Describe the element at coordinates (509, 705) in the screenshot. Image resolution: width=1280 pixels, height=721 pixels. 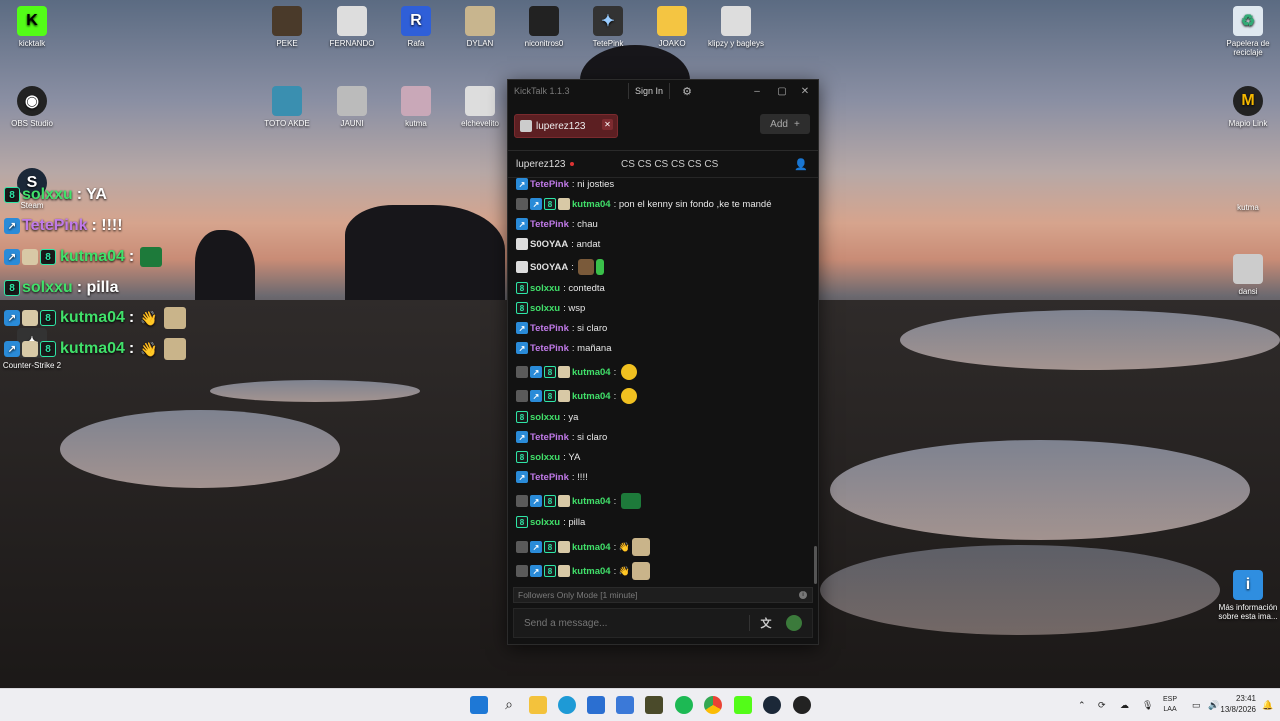
I see `search-icon: ⌕` at that location.